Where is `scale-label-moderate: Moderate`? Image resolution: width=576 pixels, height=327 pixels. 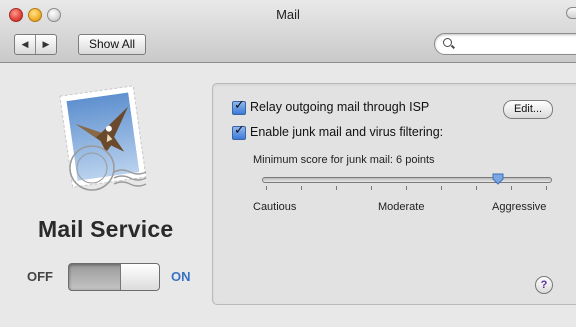 scale-label-moderate: Moderate is located at coordinates (401, 207).